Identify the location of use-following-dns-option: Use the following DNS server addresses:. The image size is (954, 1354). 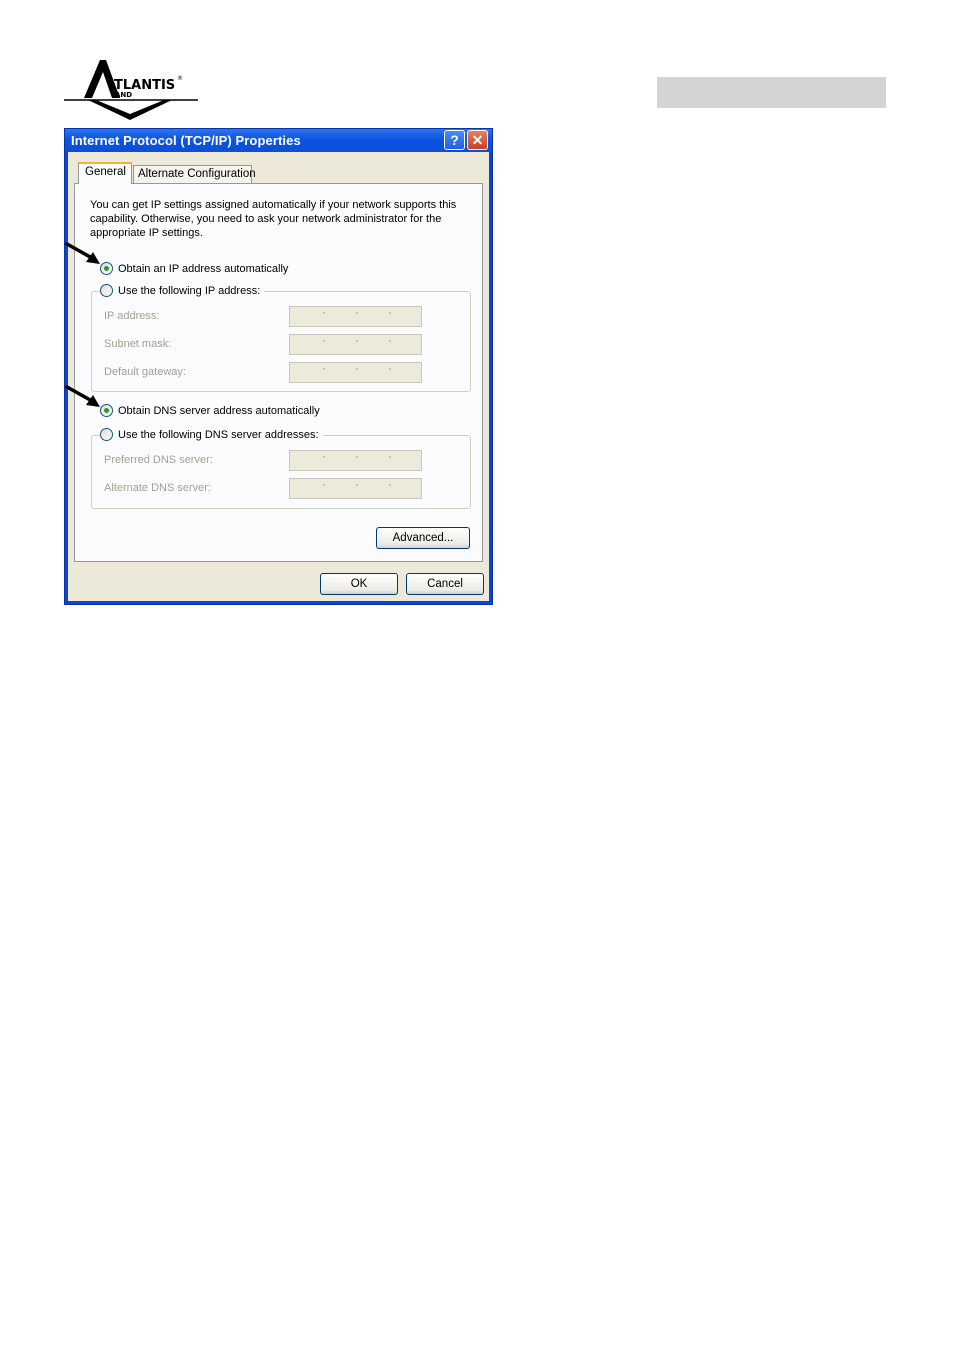
(211, 434).